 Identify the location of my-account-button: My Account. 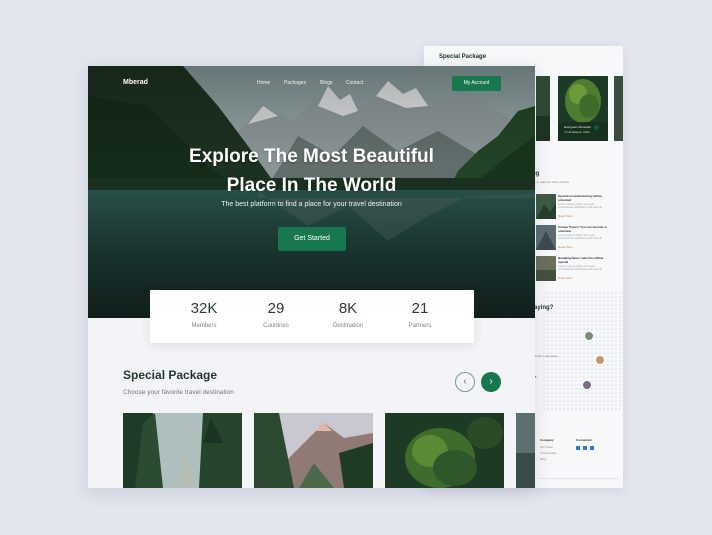
(476, 83).